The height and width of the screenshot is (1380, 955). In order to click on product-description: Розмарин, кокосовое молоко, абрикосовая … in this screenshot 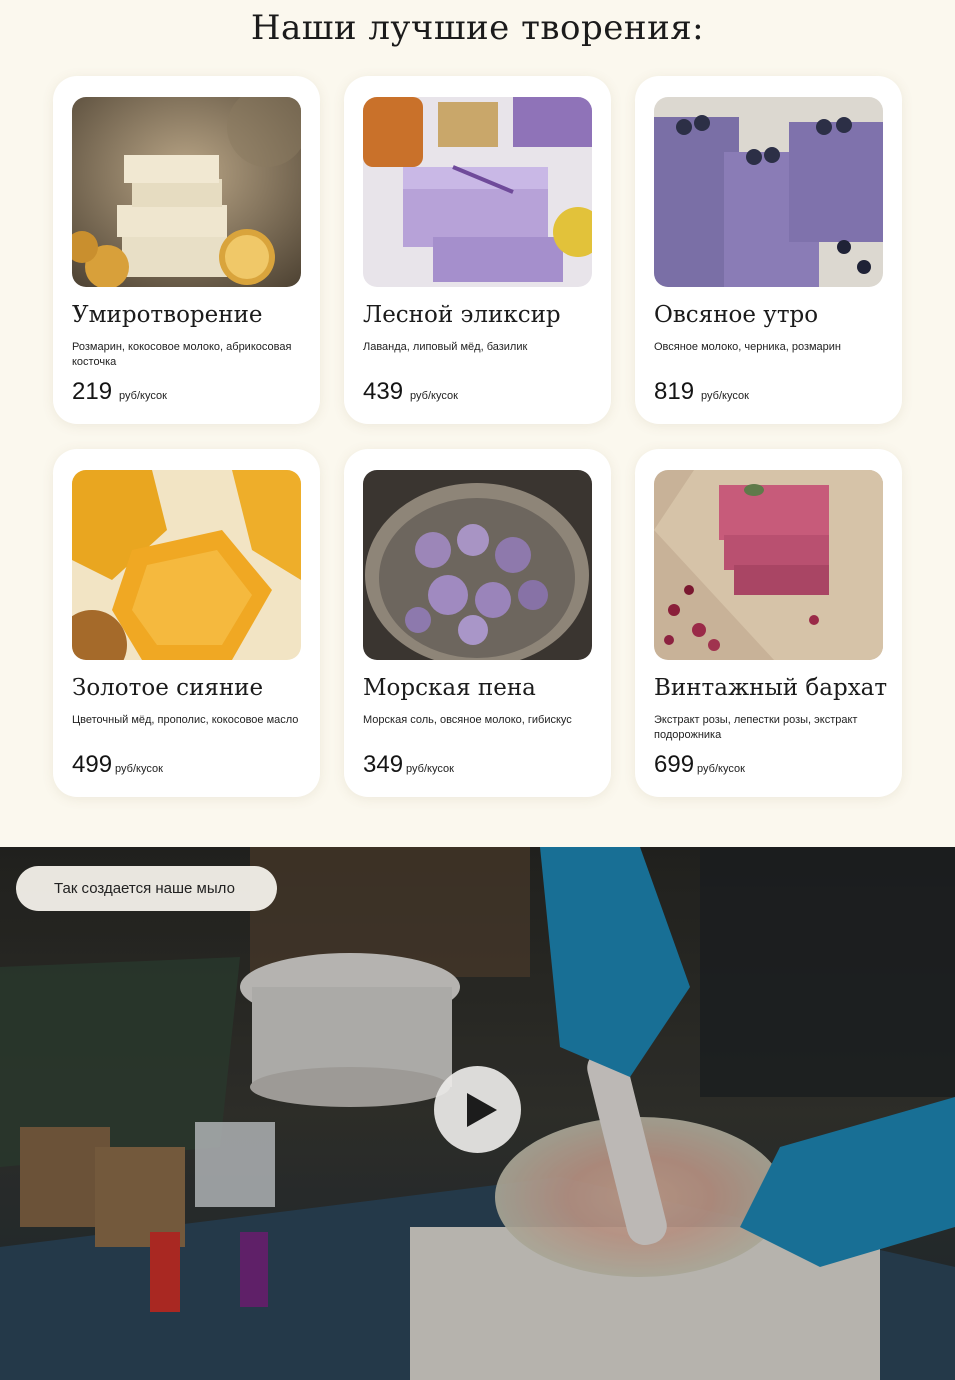, I will do `click(182, 354)`.